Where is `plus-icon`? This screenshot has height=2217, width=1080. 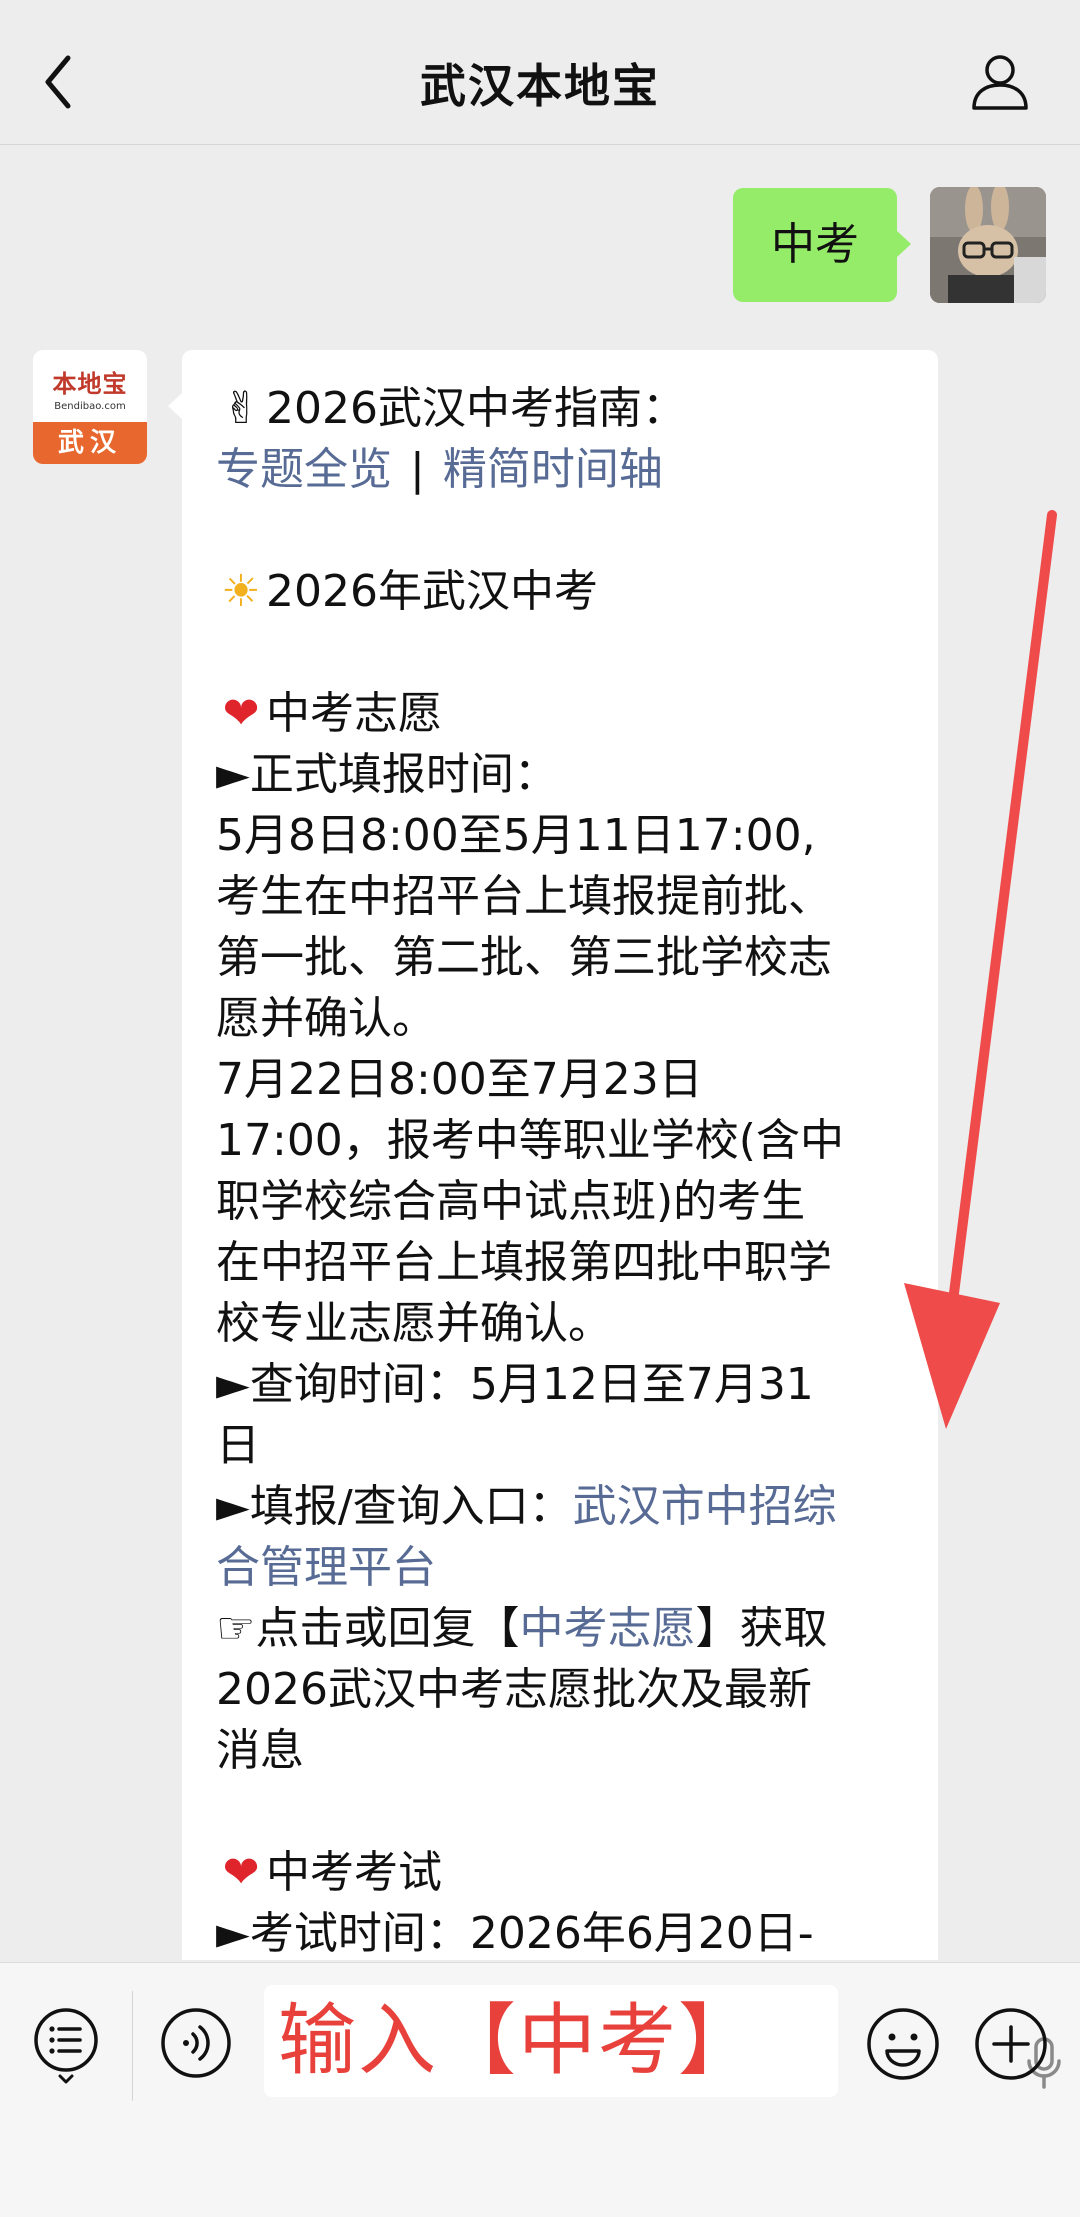 plus-icon is located at coordinates (1011, 2044).